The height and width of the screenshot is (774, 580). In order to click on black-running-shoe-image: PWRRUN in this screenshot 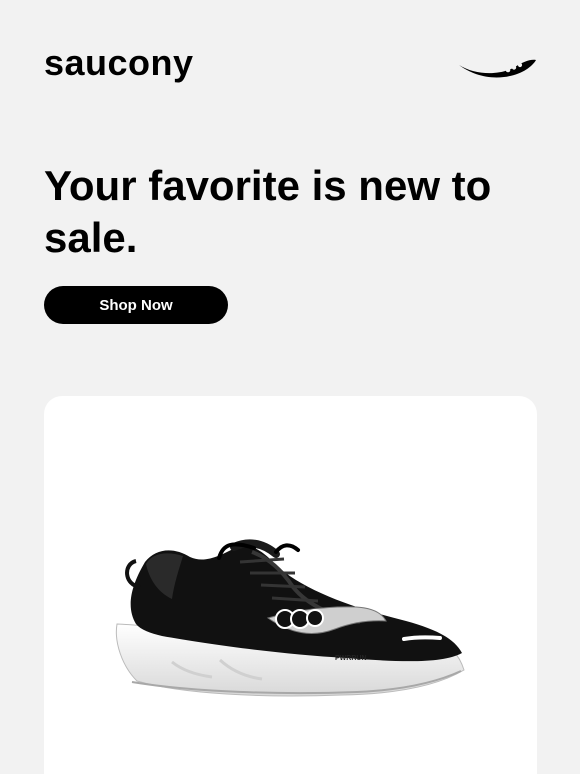, I will do `click(289, 619)`.